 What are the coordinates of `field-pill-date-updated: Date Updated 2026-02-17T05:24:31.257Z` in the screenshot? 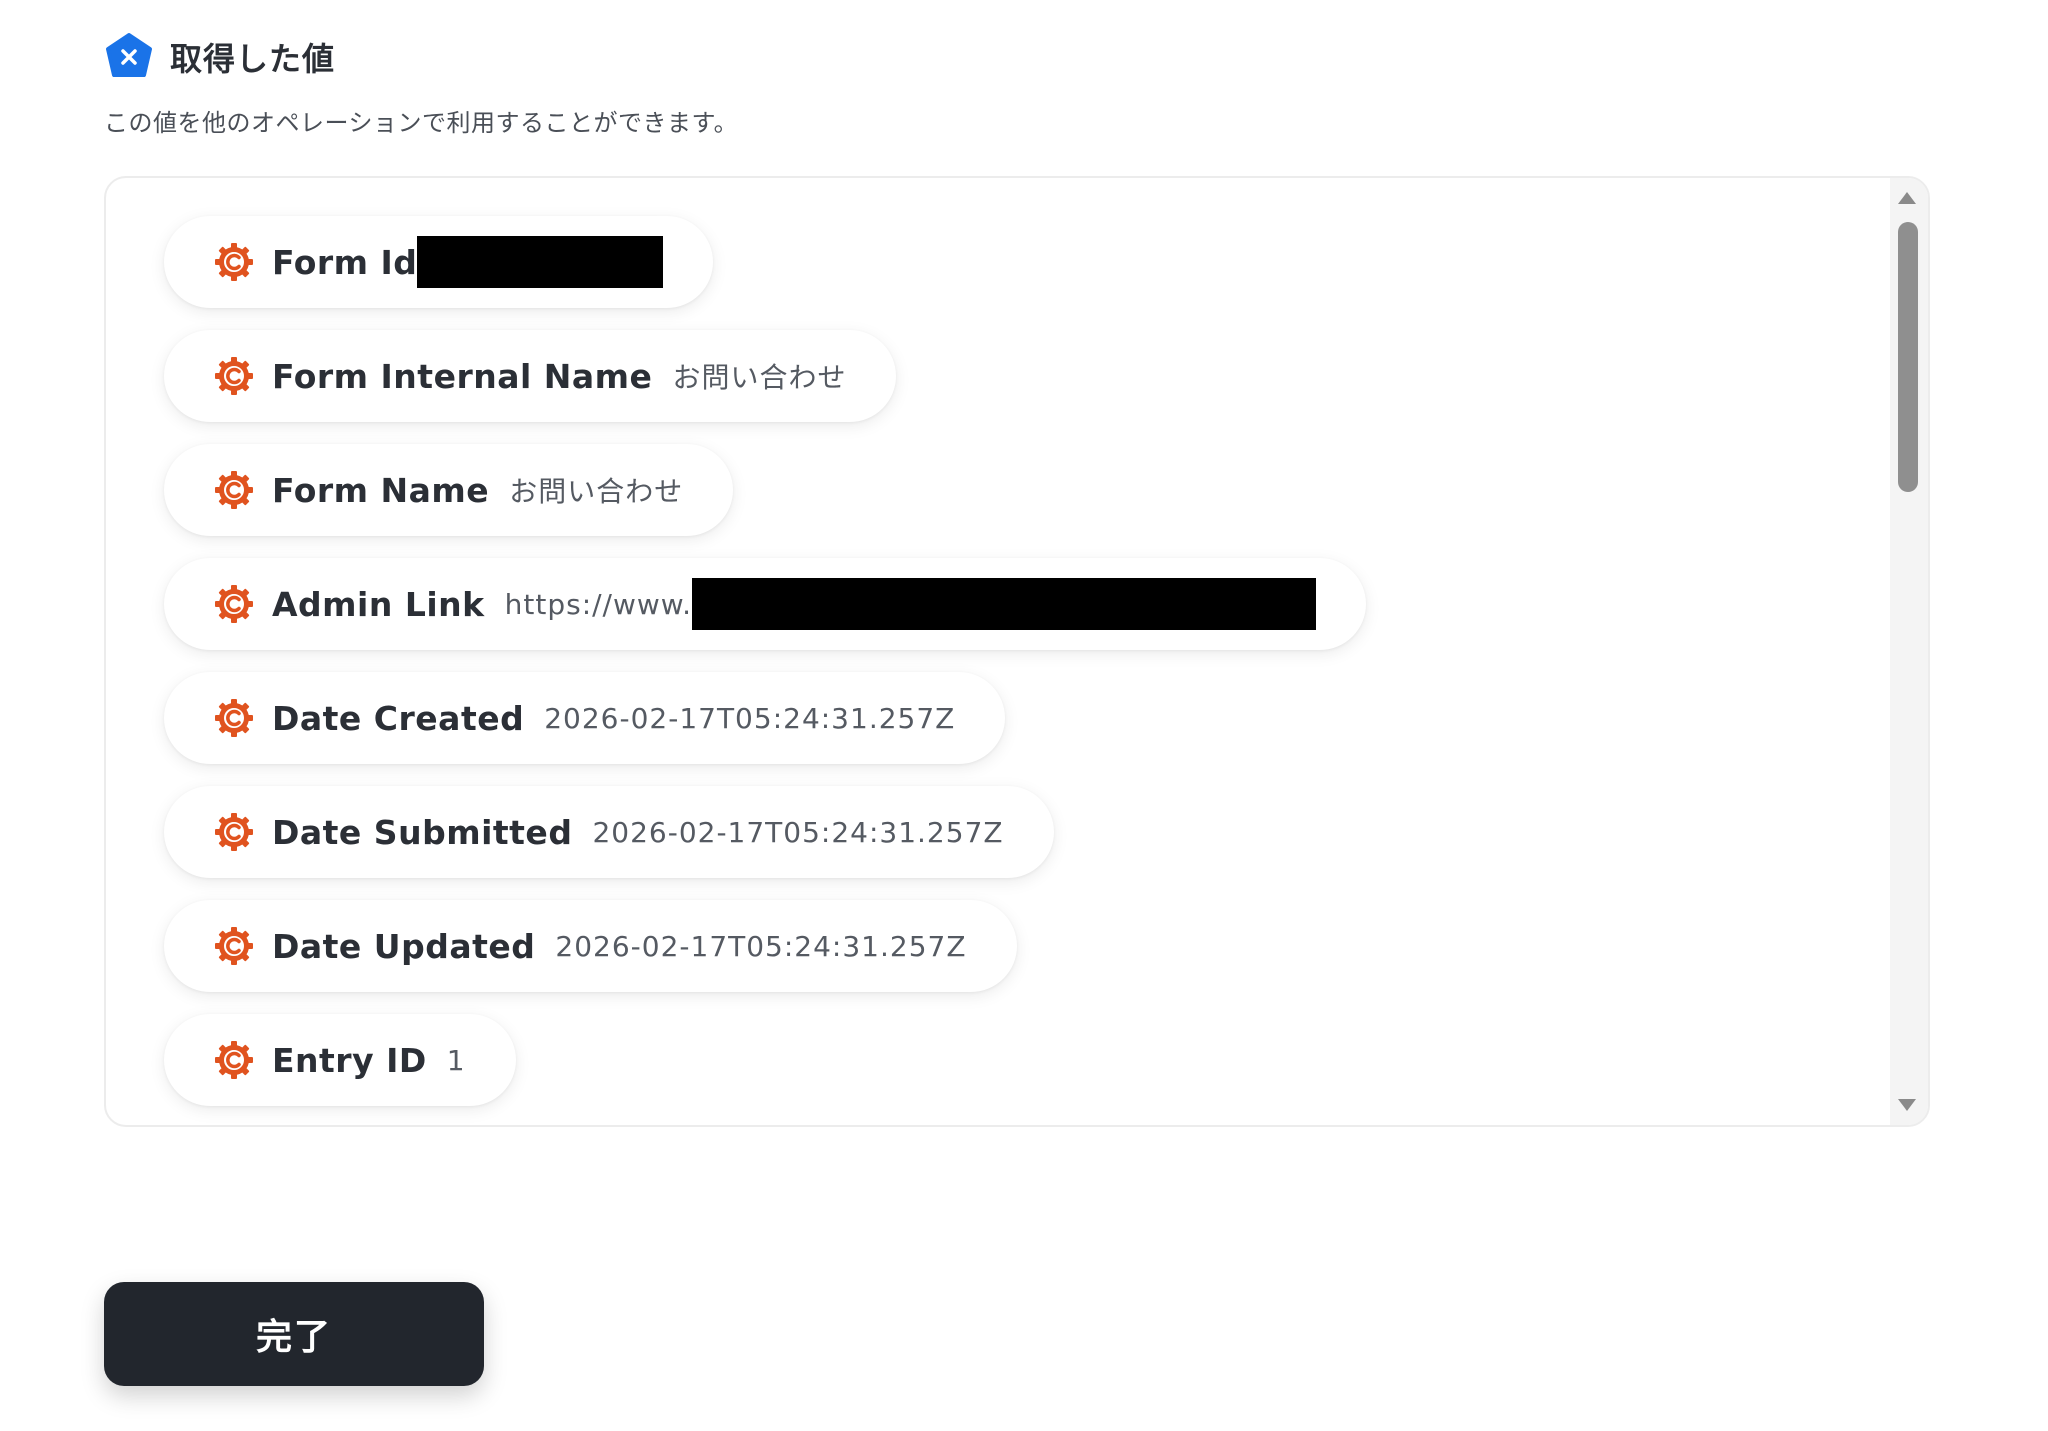 It's located at (590, 946).